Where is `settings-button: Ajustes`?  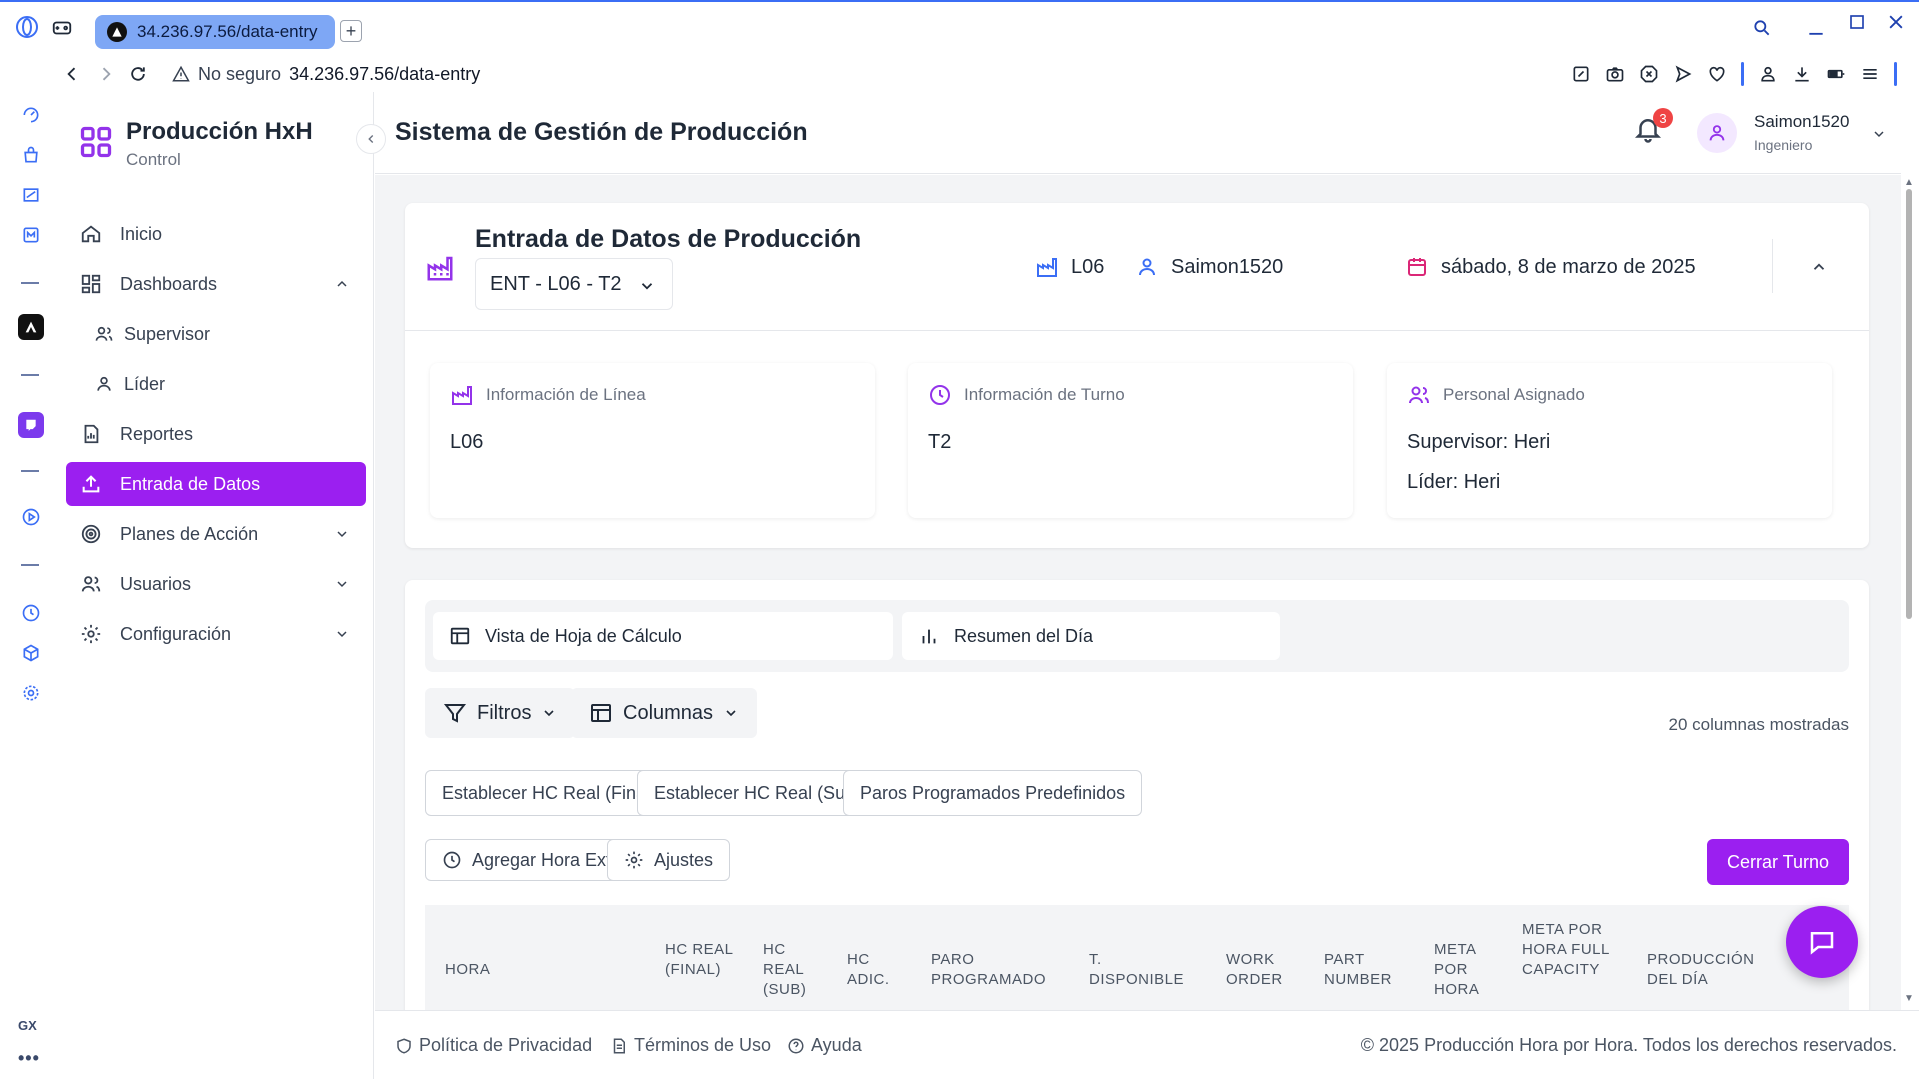 settings-button: Ajustes is located at coordinates (669, 860).